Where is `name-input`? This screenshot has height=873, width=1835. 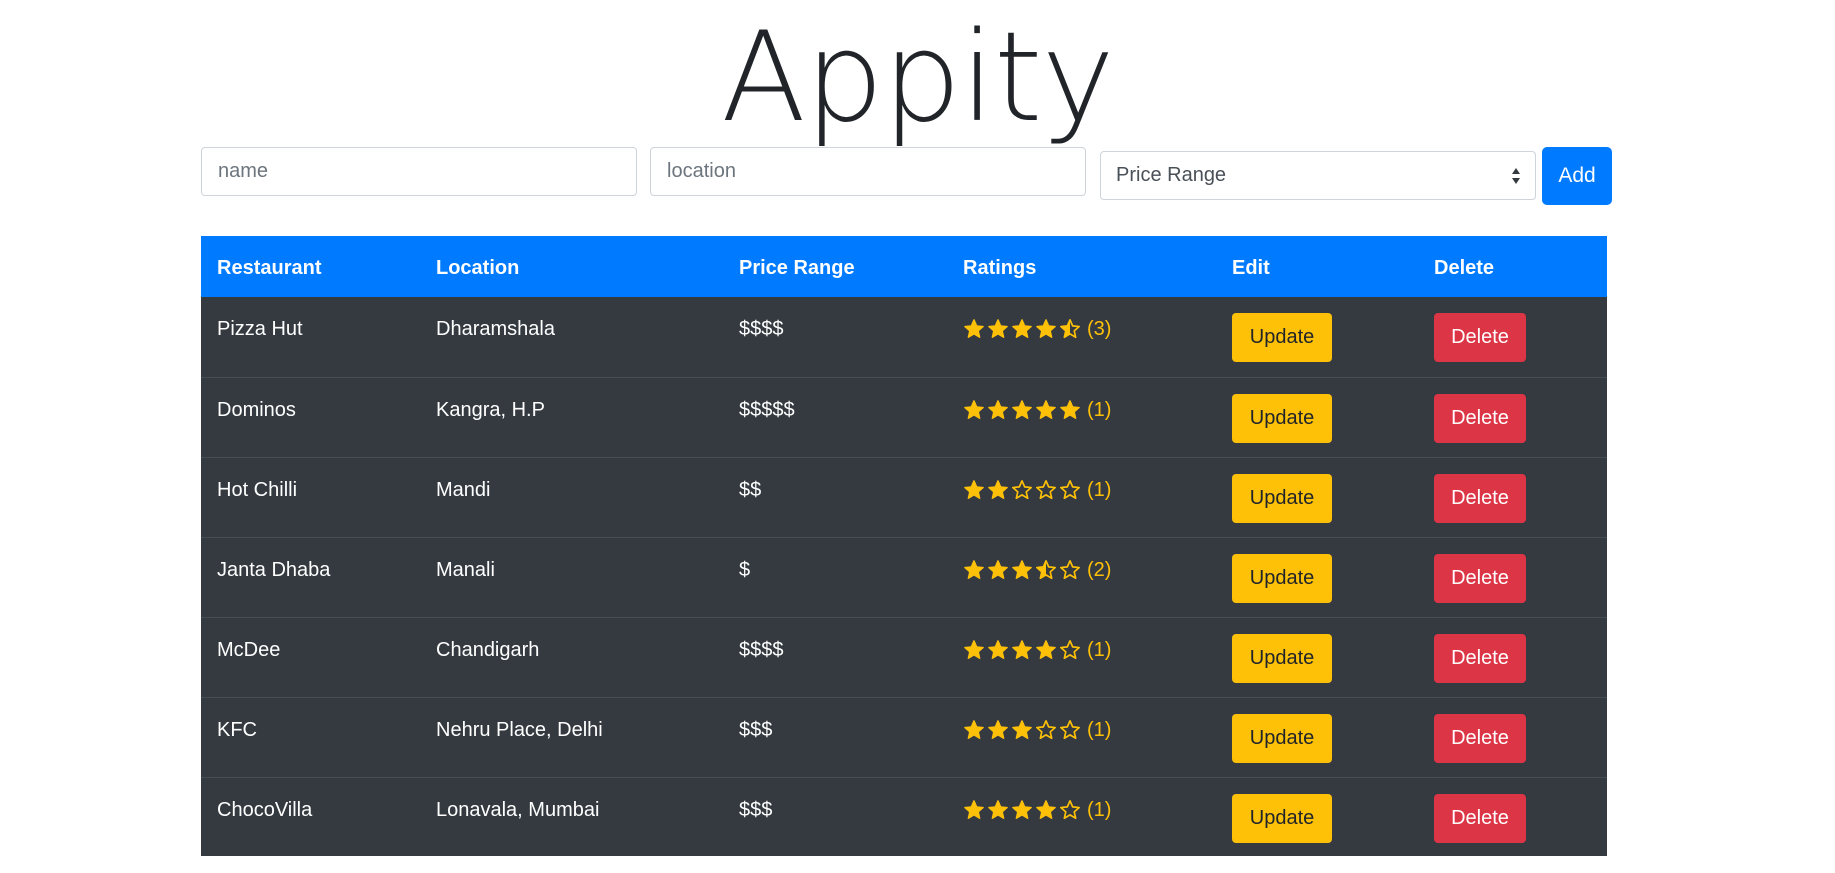
name-input is located at coordinates (419, 171).